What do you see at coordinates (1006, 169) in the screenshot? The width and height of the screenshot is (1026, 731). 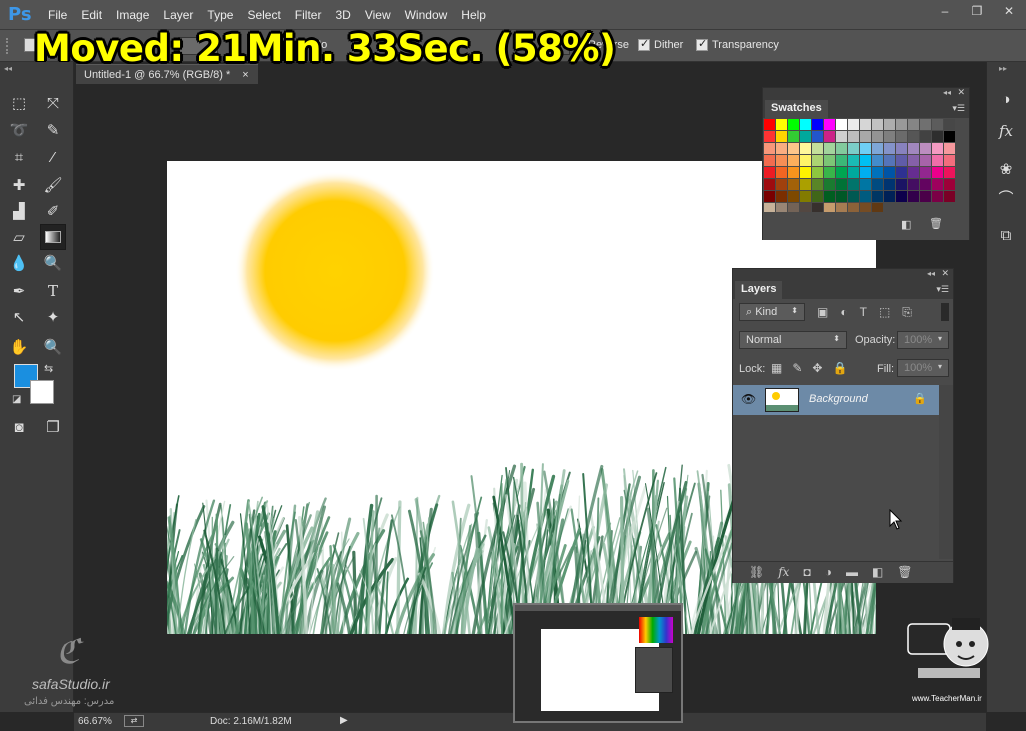 I see `channels-panel-icon: ❀` at bounding box center [1006, 169].